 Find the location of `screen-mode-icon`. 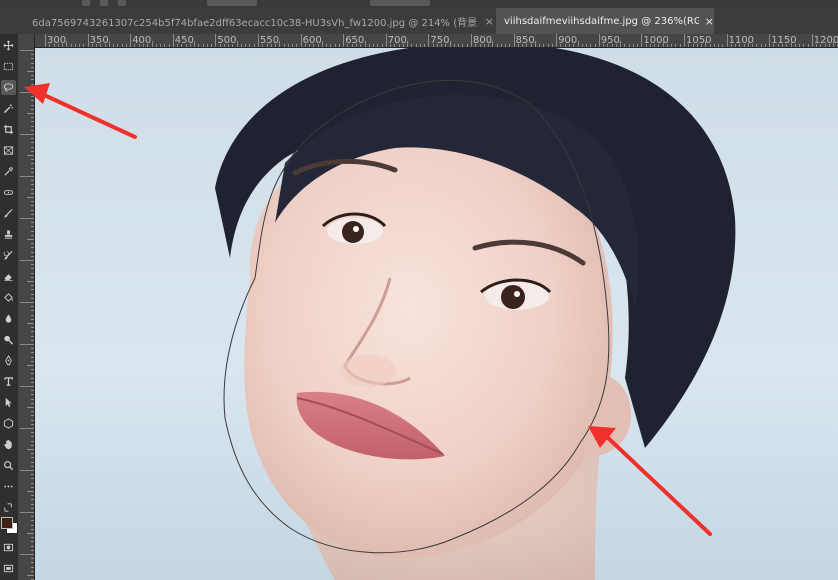

screen-mode-icon is located at coordinates (8, 568).